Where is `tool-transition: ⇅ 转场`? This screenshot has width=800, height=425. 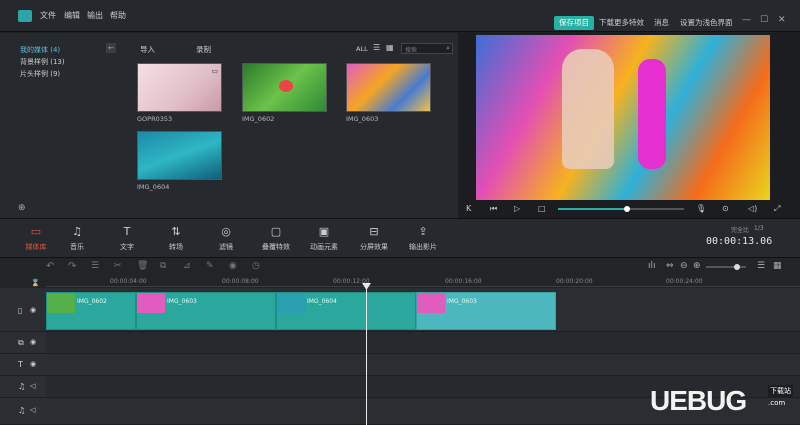
tool-transition: ⇅ 转场 is located at coordinates (176, 238).